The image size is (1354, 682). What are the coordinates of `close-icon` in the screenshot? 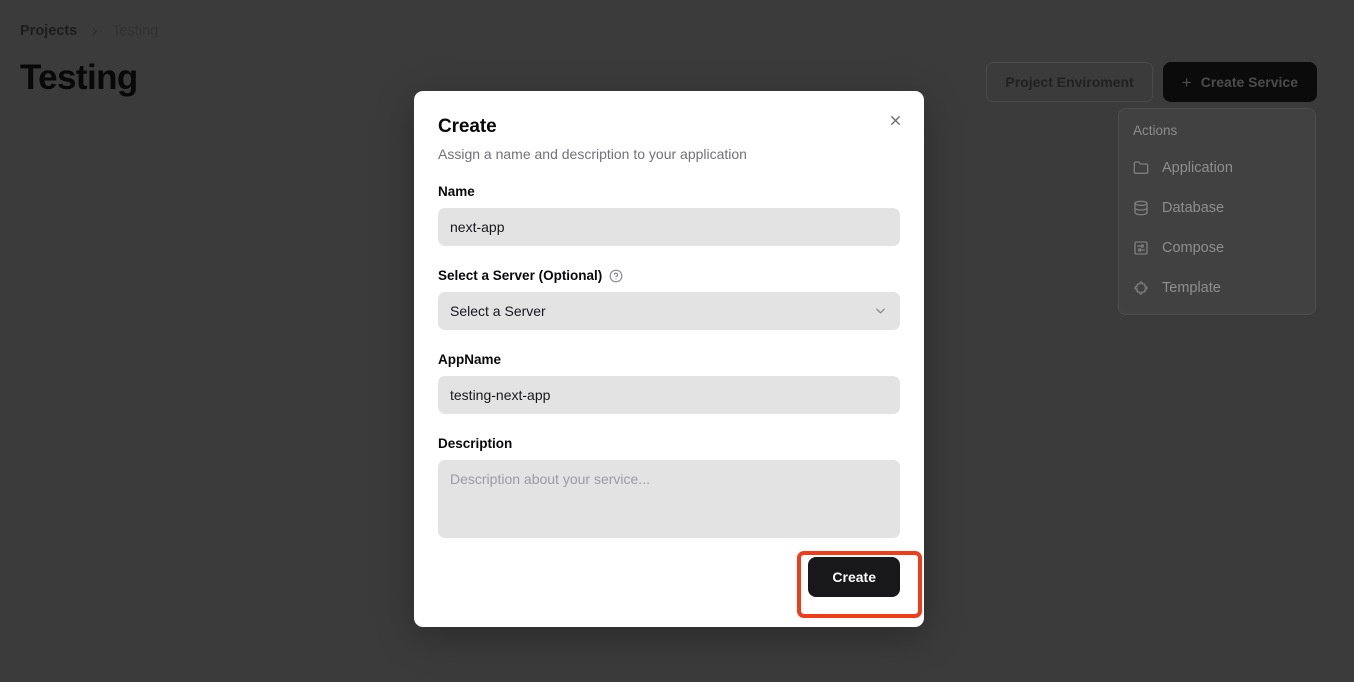 It's located at (895, 120).